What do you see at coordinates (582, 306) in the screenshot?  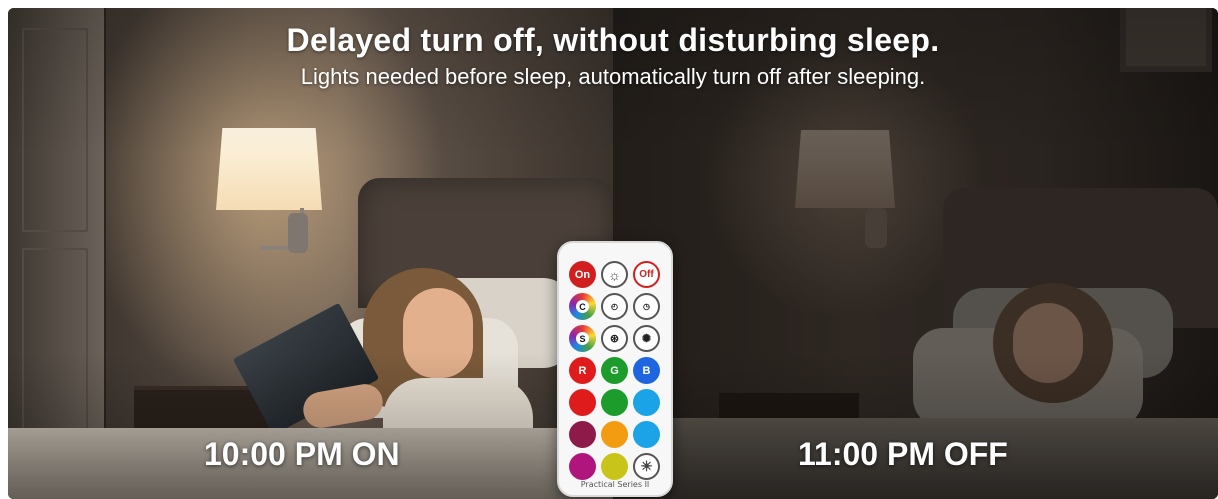 I see `color-cycle-button: C` at bounding box center [582, 306].